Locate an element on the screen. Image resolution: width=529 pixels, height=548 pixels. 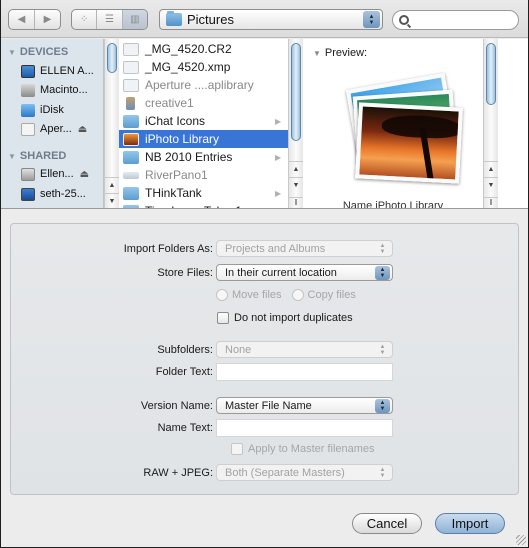
file-name: NB 2010 Entries is located at coordinates (189, 157).